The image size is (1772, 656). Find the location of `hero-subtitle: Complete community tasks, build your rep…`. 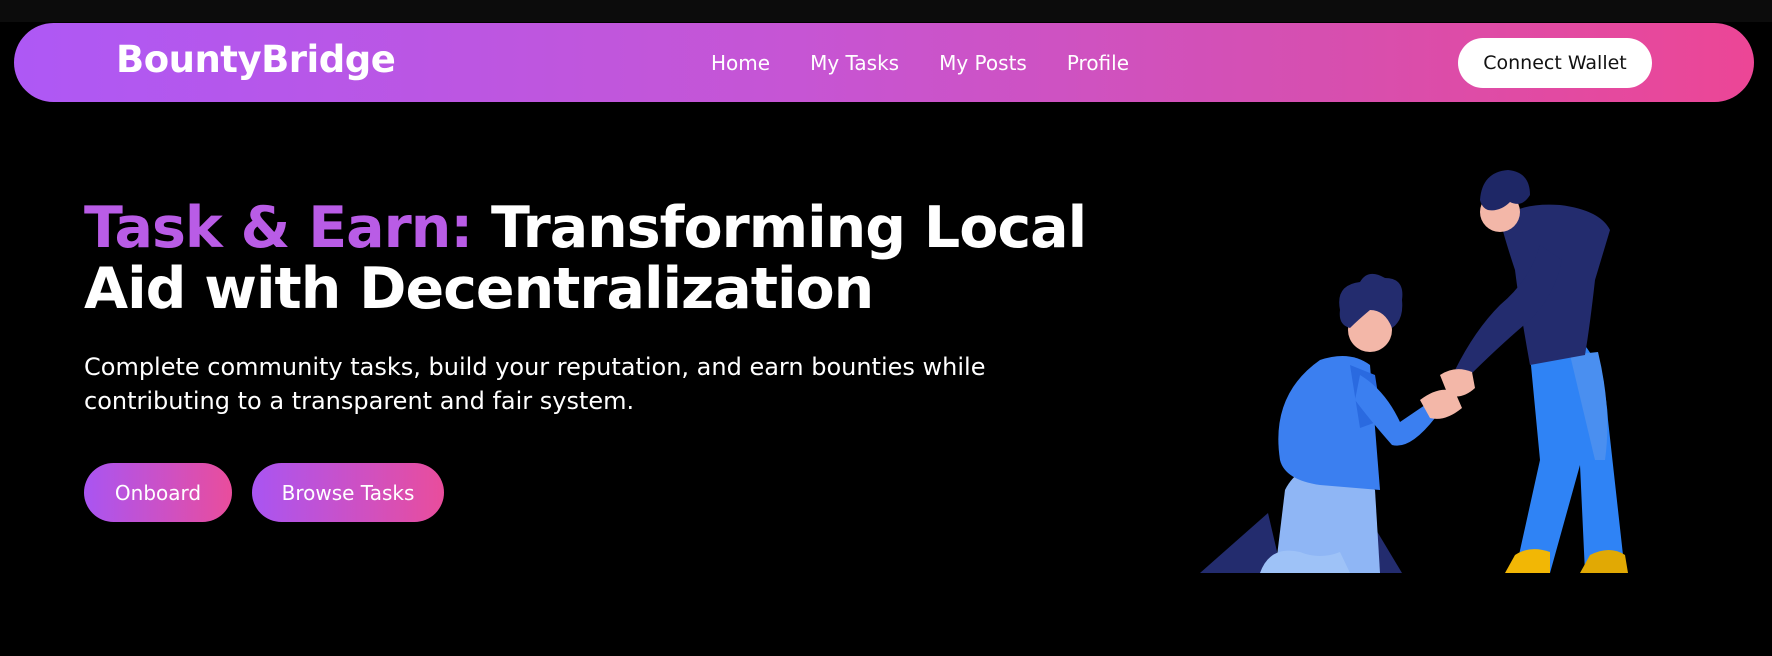

hero-subtitle: Complete community tasks, build your rep… is located at coordinates (535, 384).